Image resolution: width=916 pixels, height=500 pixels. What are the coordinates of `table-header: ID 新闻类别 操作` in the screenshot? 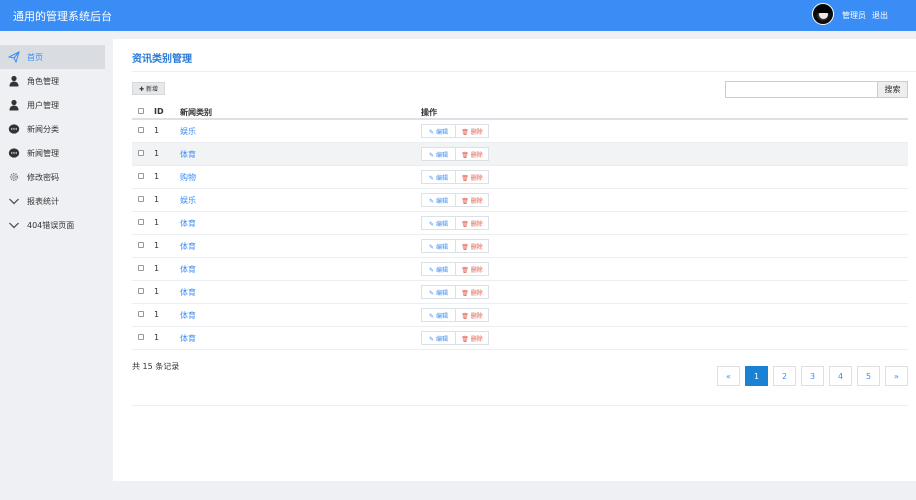 It's located at (520, 111).